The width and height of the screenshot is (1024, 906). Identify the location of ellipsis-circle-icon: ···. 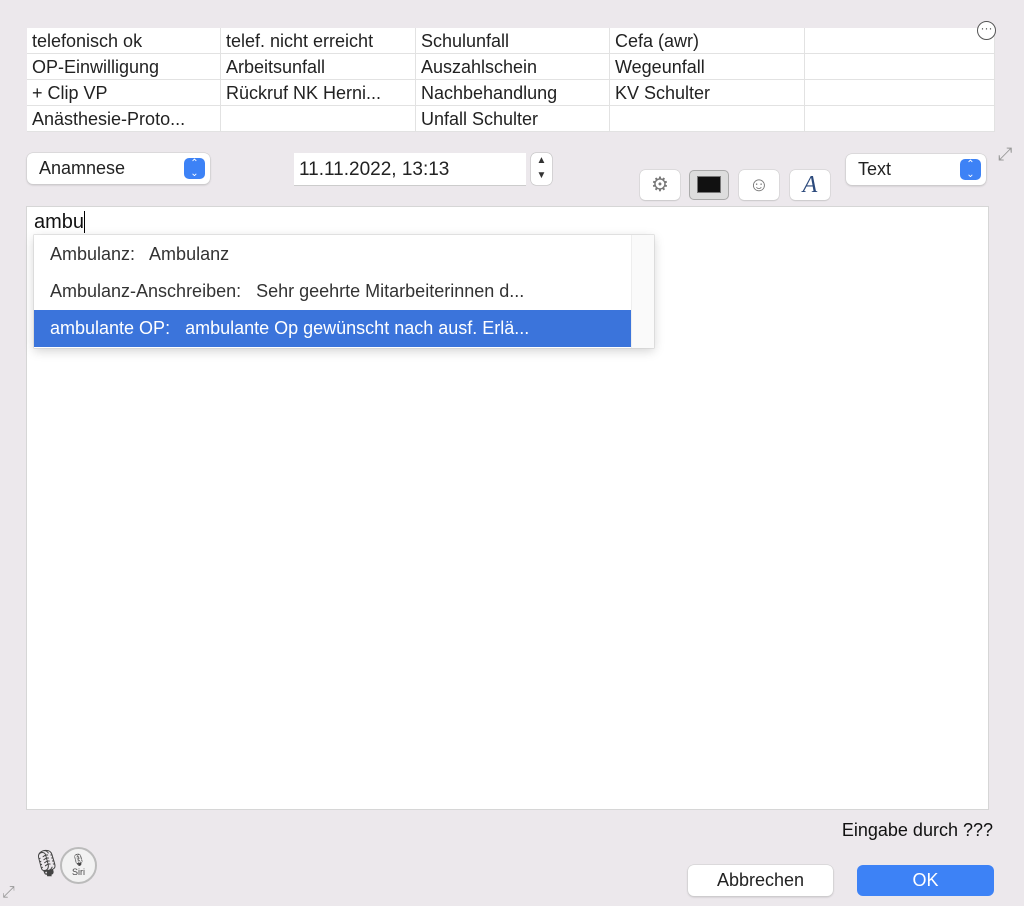
(986, 28).